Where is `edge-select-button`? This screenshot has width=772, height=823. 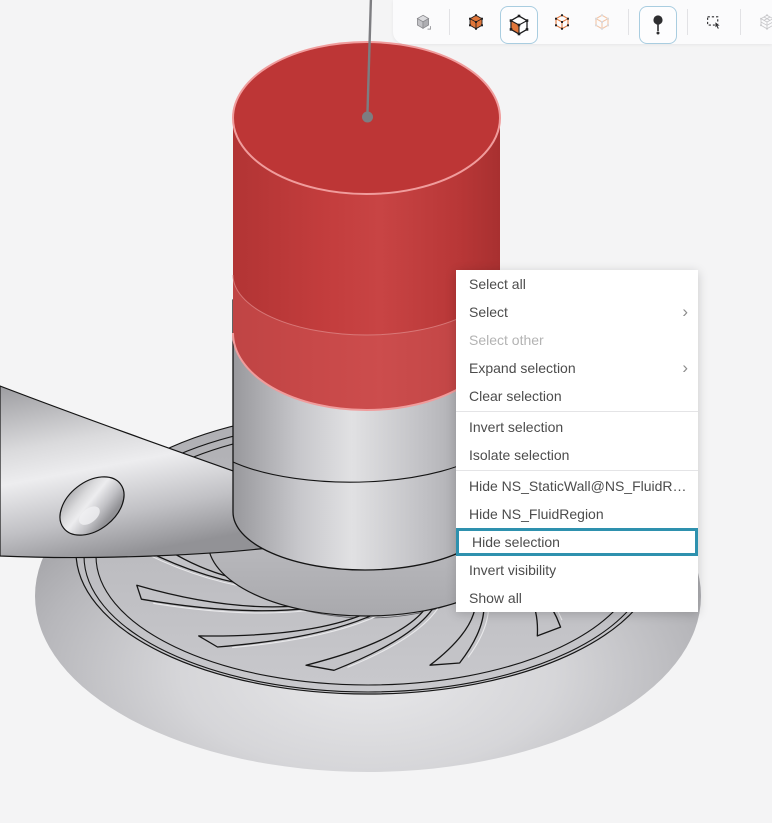 edge-select-button is located at coordinates (562, 22).